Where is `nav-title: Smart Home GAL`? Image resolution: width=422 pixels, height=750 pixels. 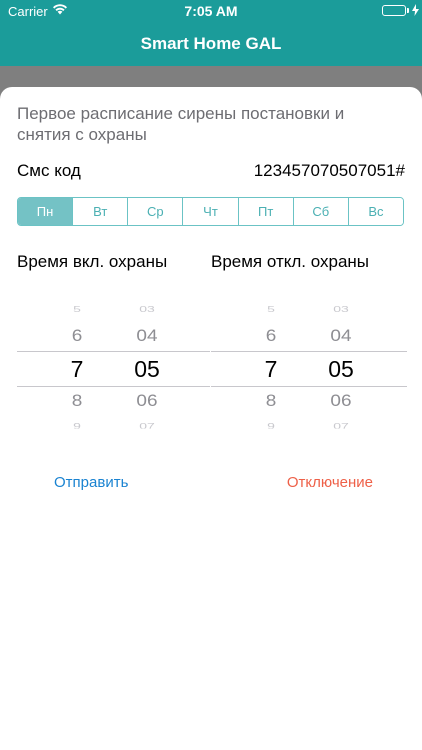
nav-title: Smart Home GAL is located at coordinates (211, 43).